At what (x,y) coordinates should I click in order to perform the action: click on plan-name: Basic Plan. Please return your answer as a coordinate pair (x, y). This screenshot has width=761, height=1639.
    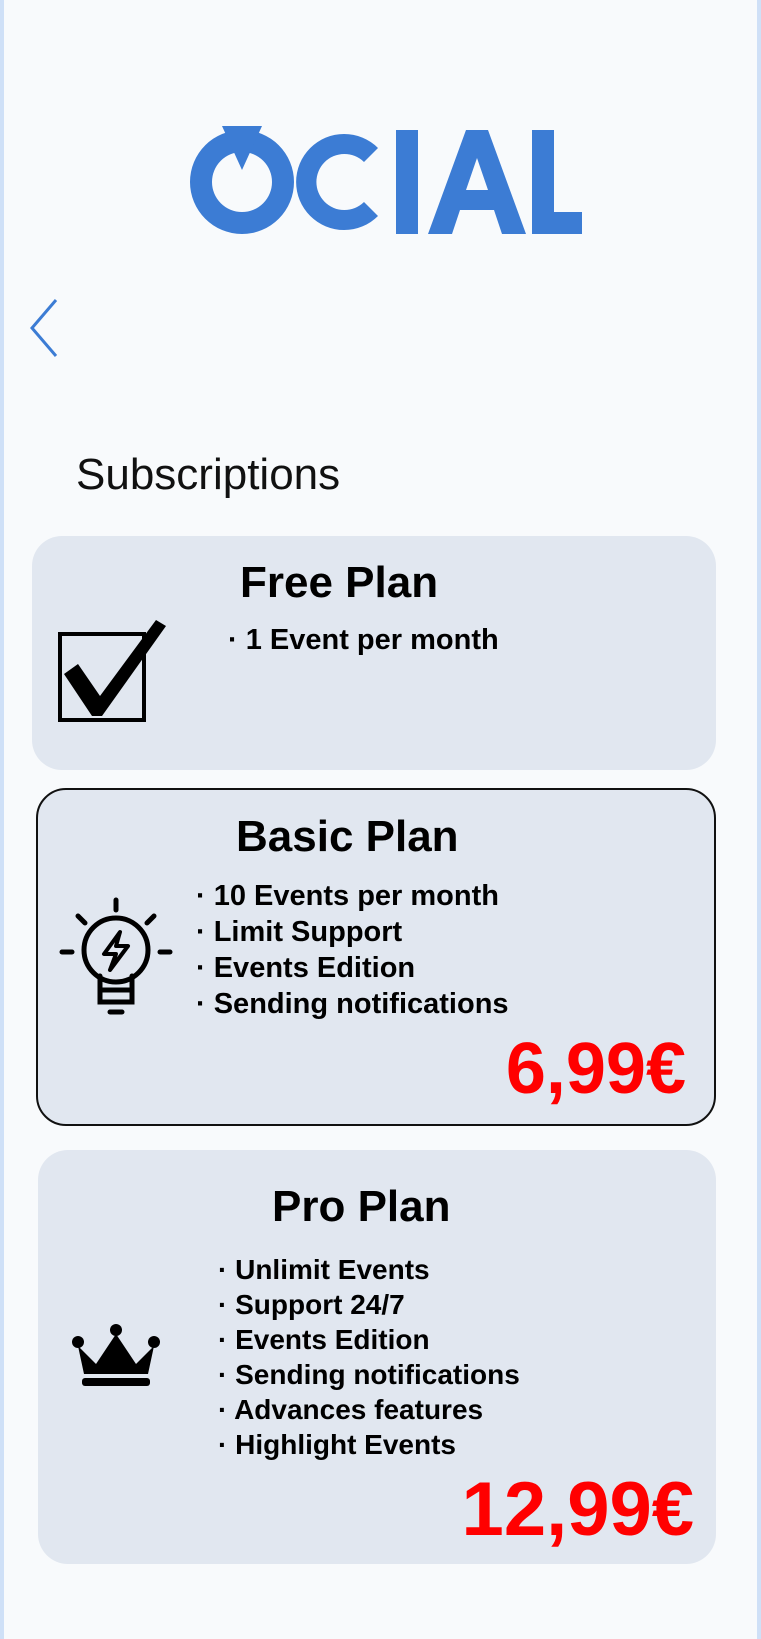
    Looking at the image, I should click on (347, 836).